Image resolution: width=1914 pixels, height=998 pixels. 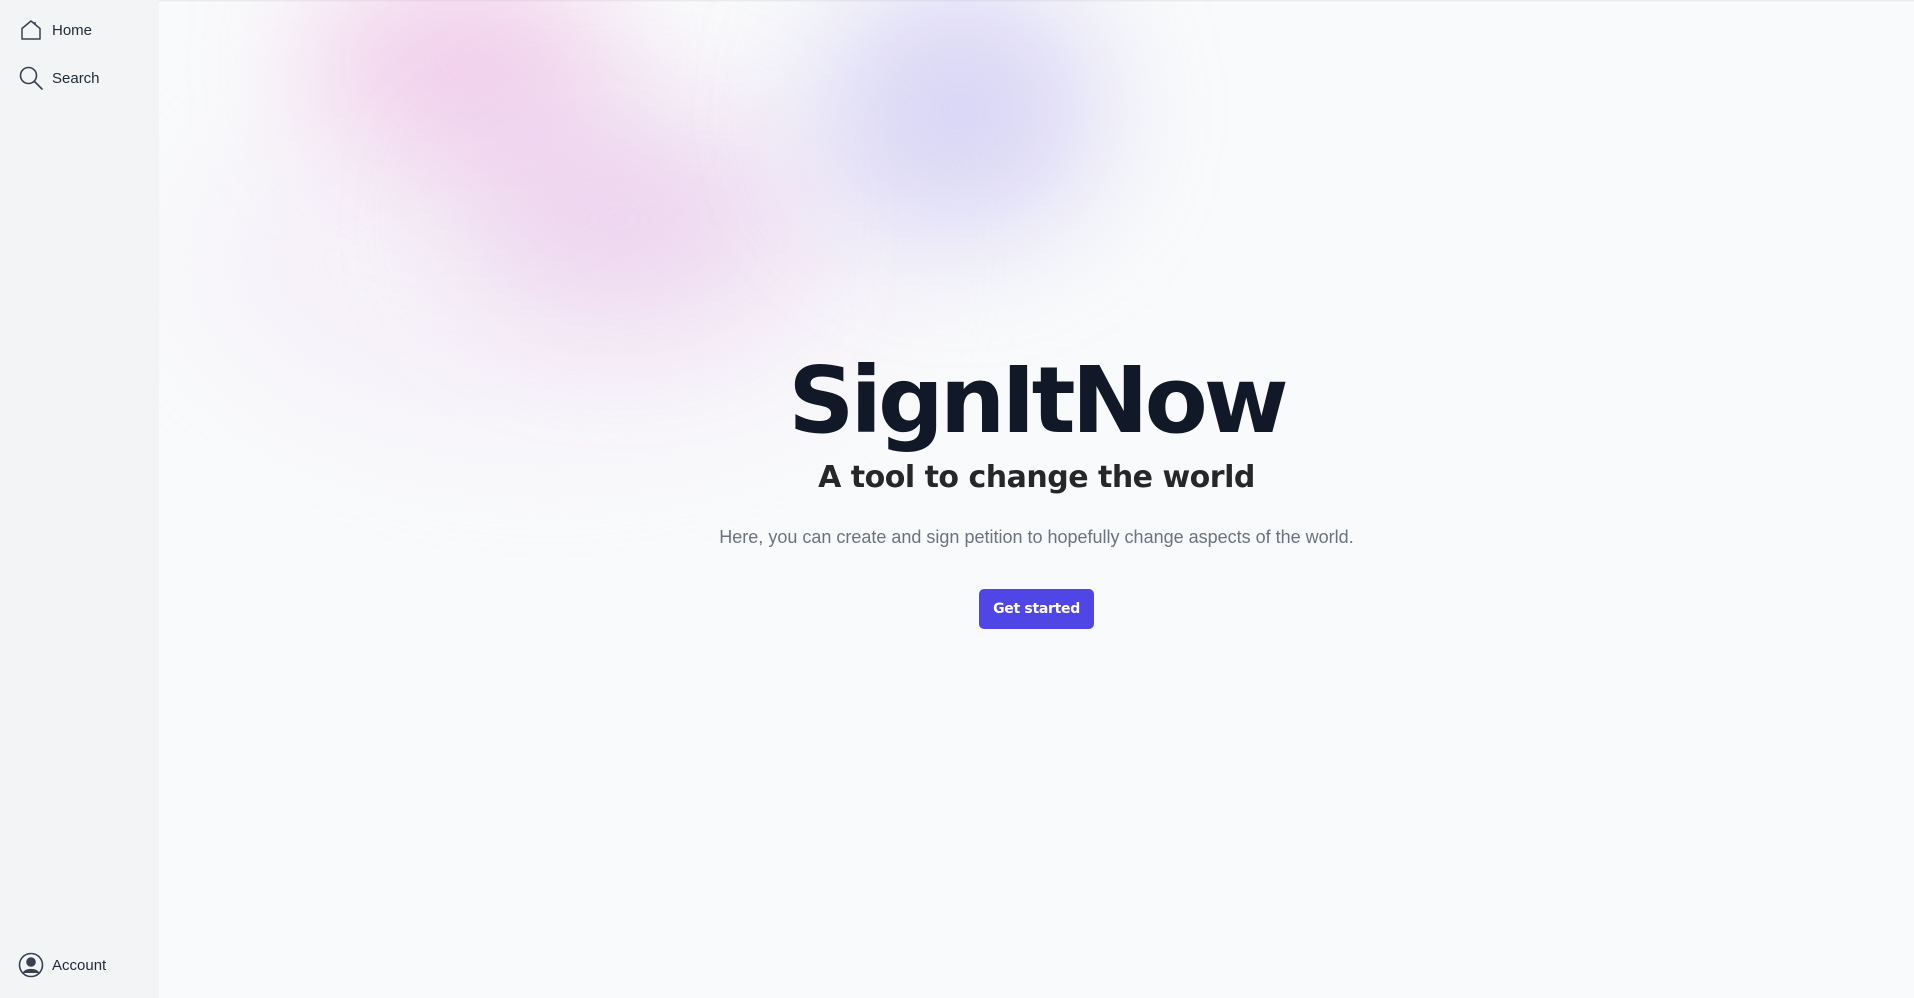 I want to click on account-icon, so click(x=31, y=965).